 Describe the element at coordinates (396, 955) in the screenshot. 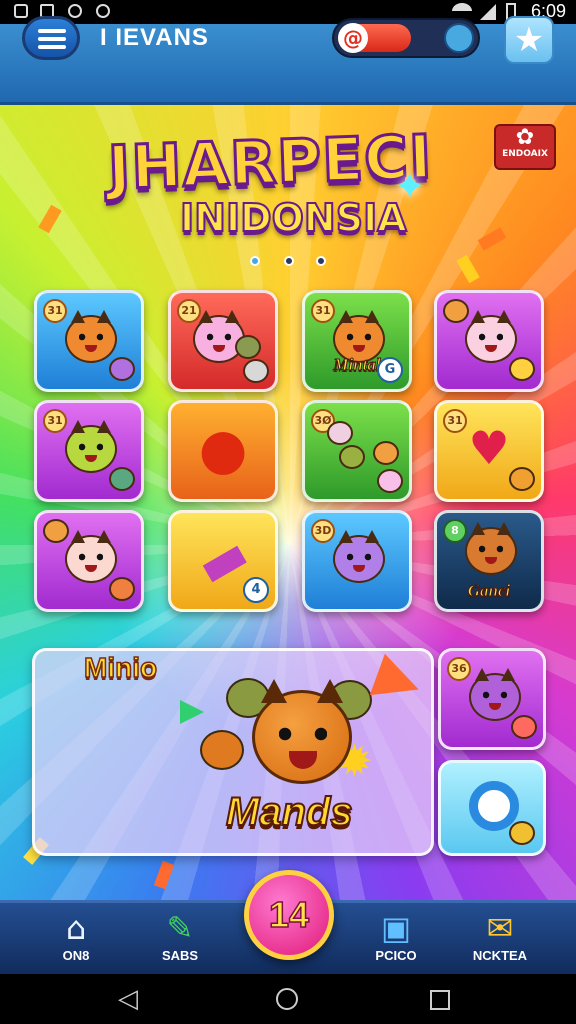

I see `nav-tv-label: PCICO` at that location.